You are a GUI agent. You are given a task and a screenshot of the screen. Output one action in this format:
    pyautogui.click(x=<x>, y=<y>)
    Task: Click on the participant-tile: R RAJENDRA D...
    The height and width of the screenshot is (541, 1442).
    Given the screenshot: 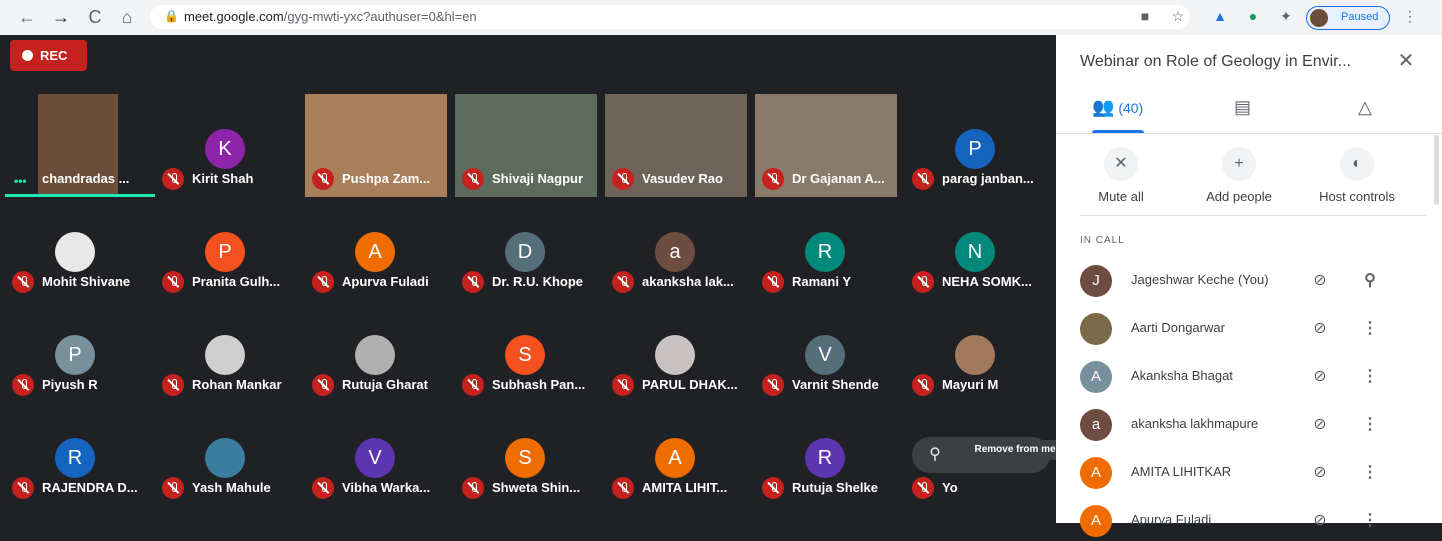 What is the action you would take?
    pyautogui.click(x=75, y=454)
    